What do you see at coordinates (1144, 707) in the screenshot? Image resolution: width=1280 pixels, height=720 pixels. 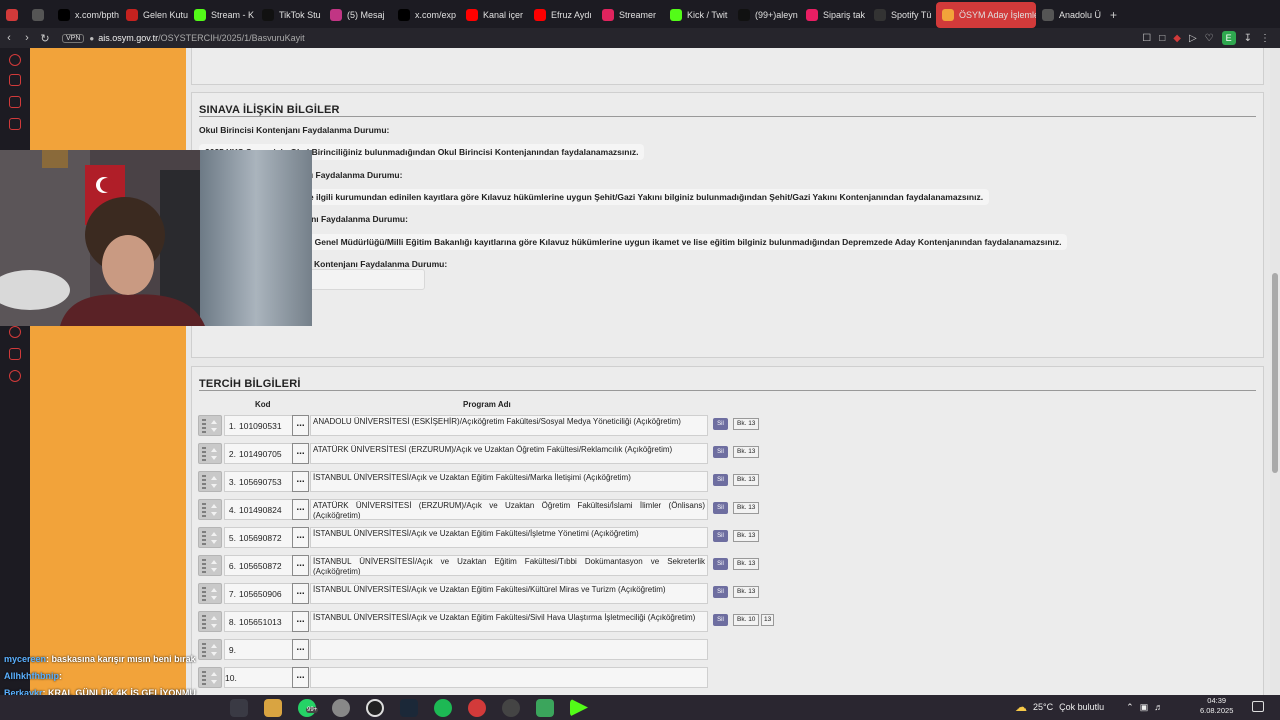 I see `network-icon: ▣` at bounding box center [1144, 707].